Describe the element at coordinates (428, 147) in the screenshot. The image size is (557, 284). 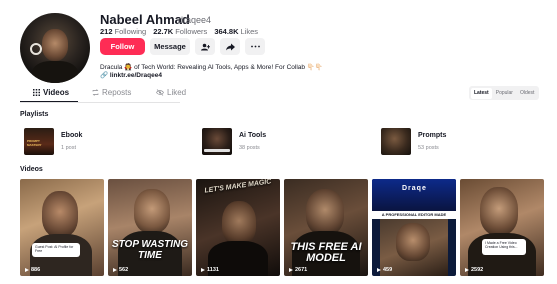
I see `playlist-count: 53 posts` at that location.